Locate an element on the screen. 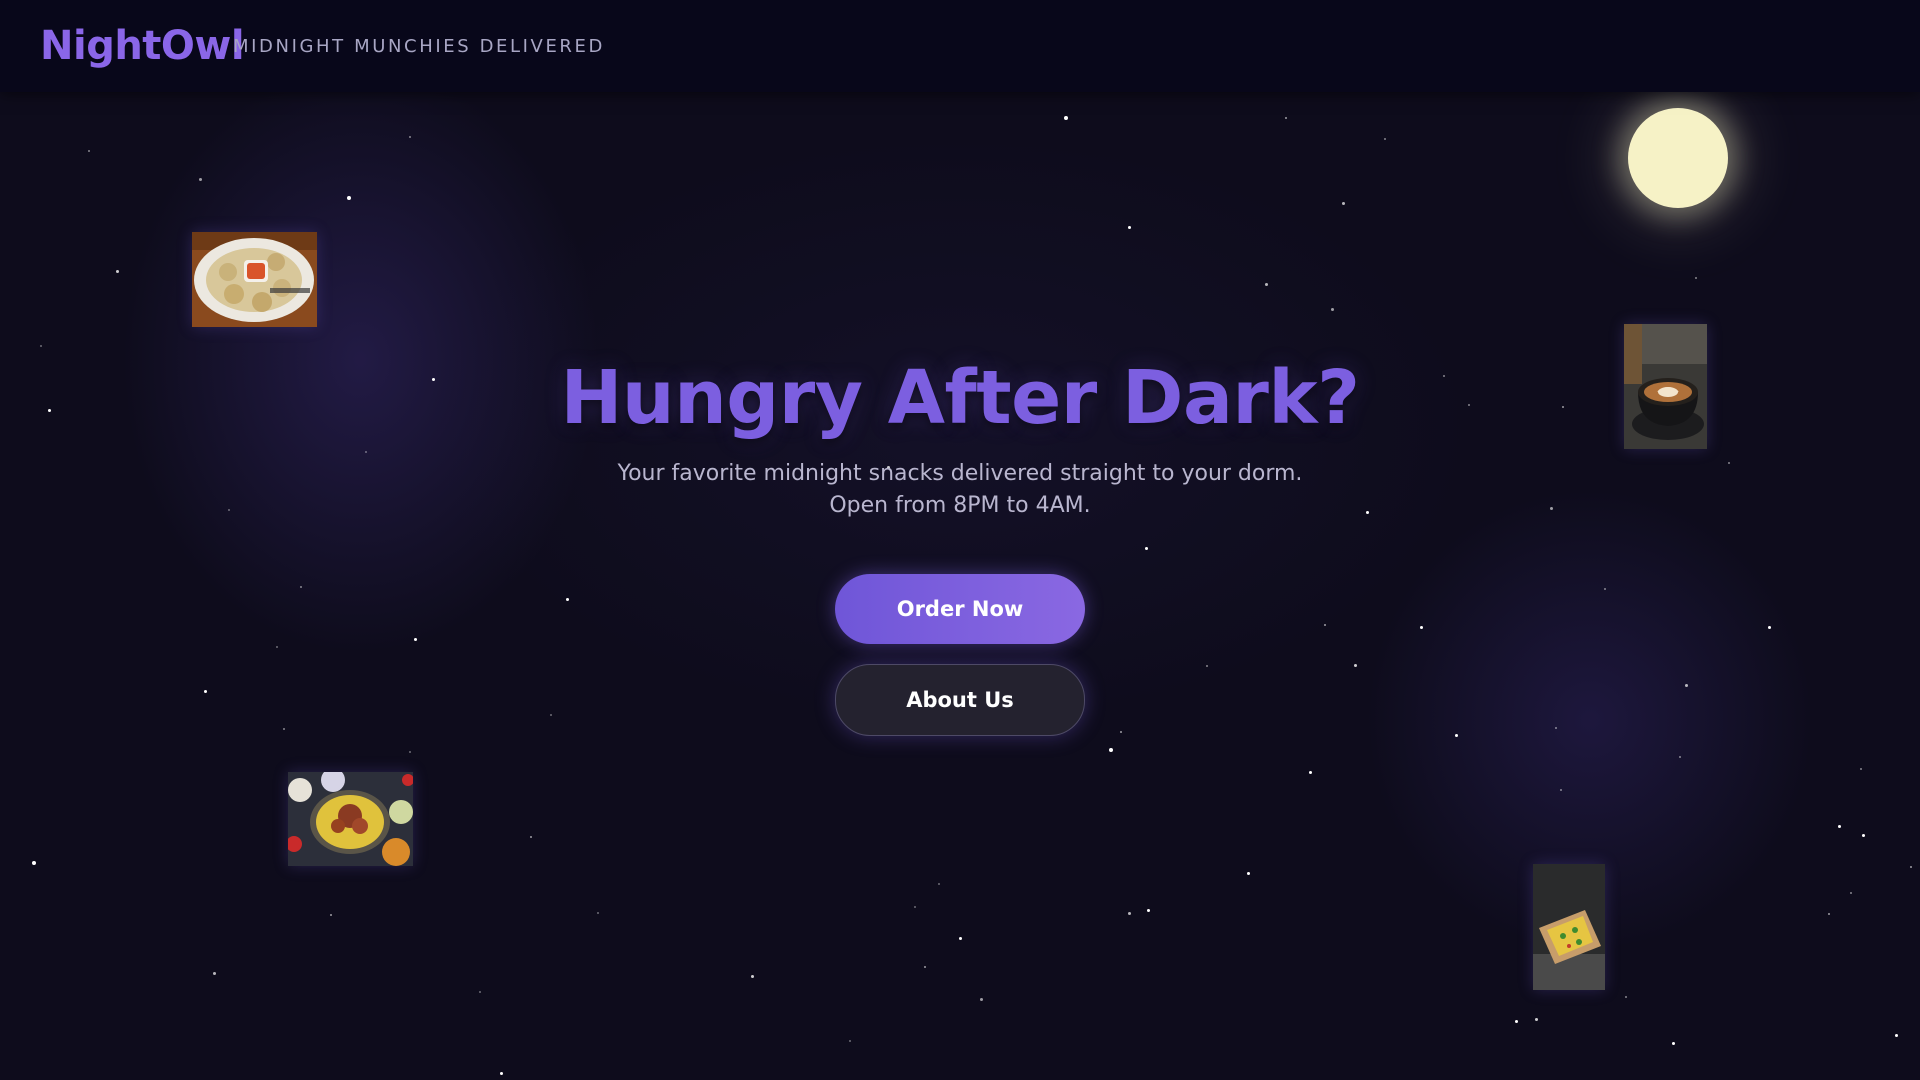 The height and width of the screenshot is (1080, 1920). moon-icon is located at coordinates (1678, 158).